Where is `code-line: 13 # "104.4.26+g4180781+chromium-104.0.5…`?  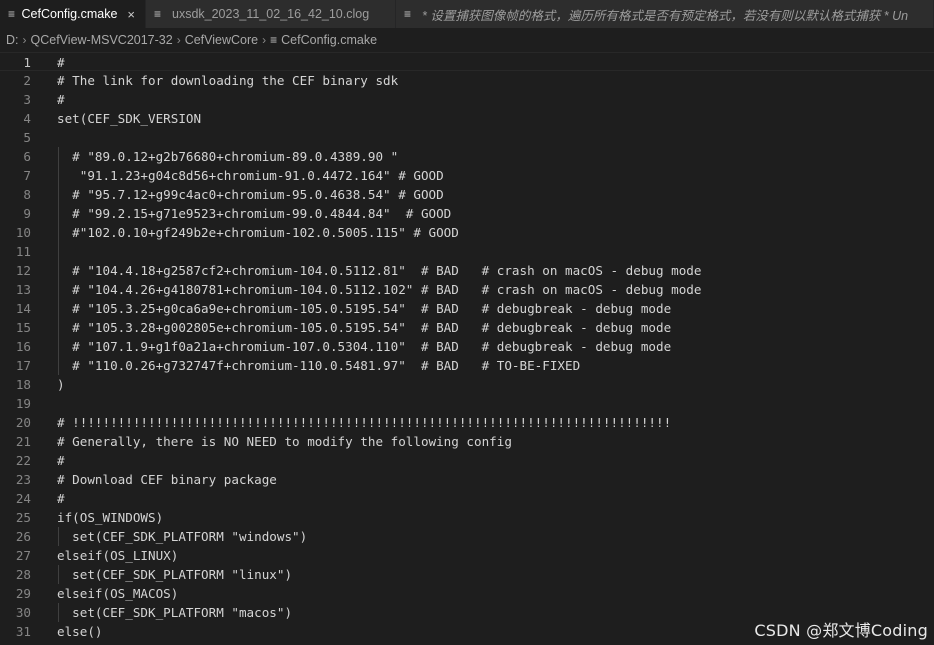 code-line: 13 # "104.4.26+g4180781+chromium-104.0.5… is located at coordinates (467, 289).